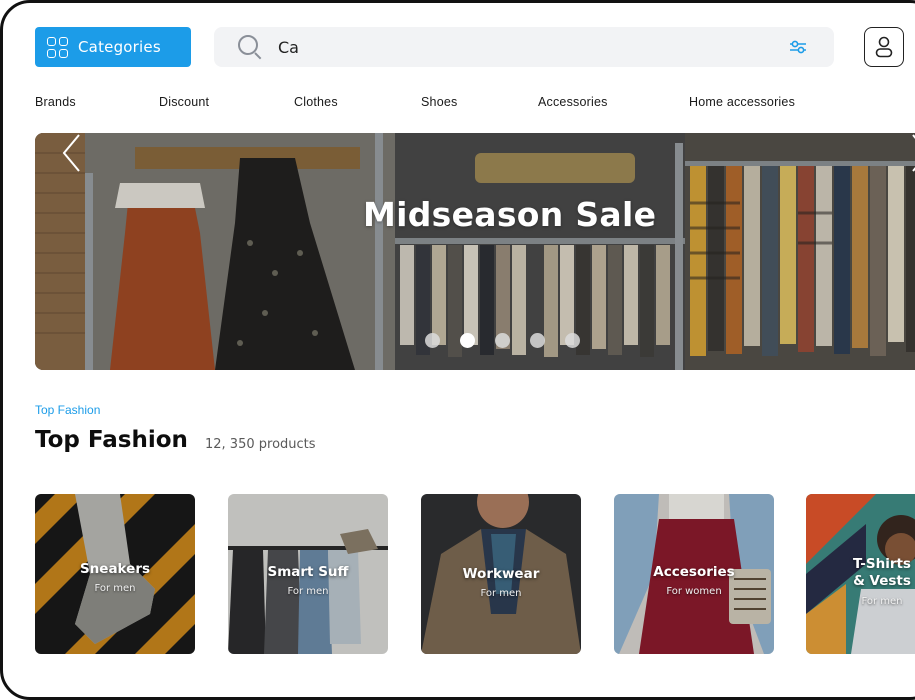 Image resolution: width=915 pixels, height=700 pixels. I want to click on section-title: Top Fashion, so click(111, 440).